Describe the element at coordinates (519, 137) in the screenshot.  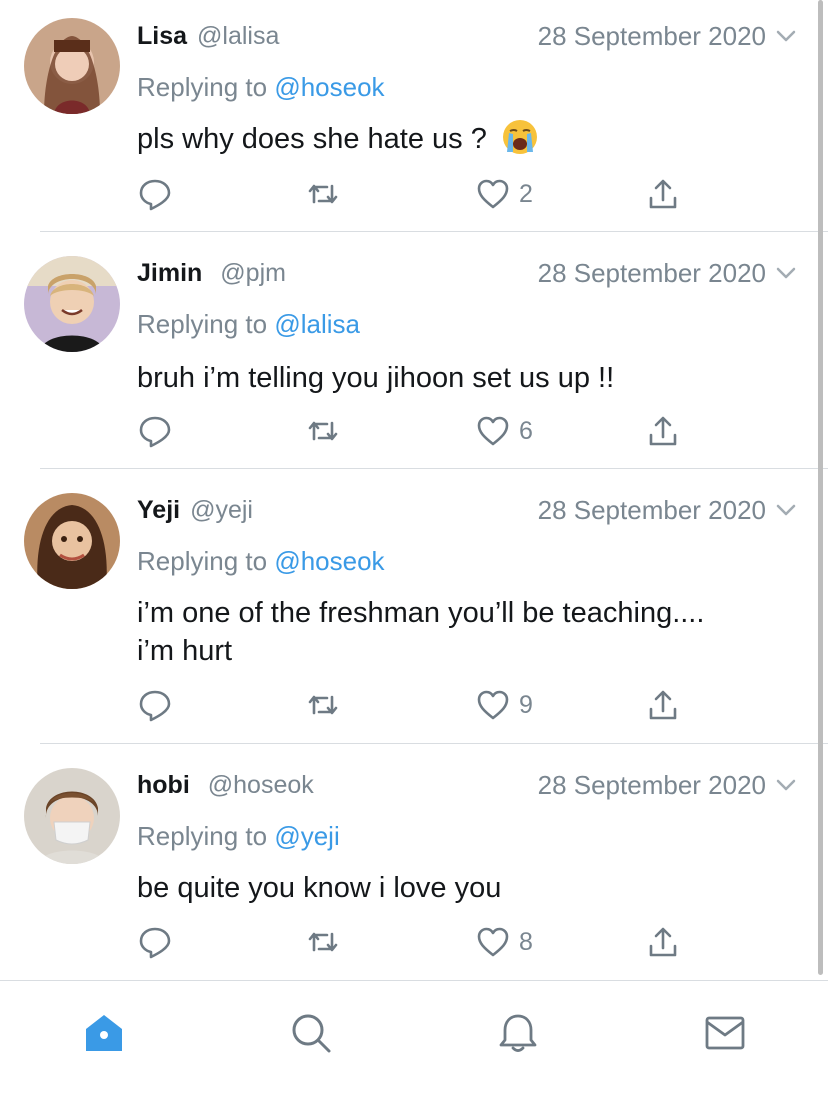
I see `loudly-crying-face-icon` at that location.